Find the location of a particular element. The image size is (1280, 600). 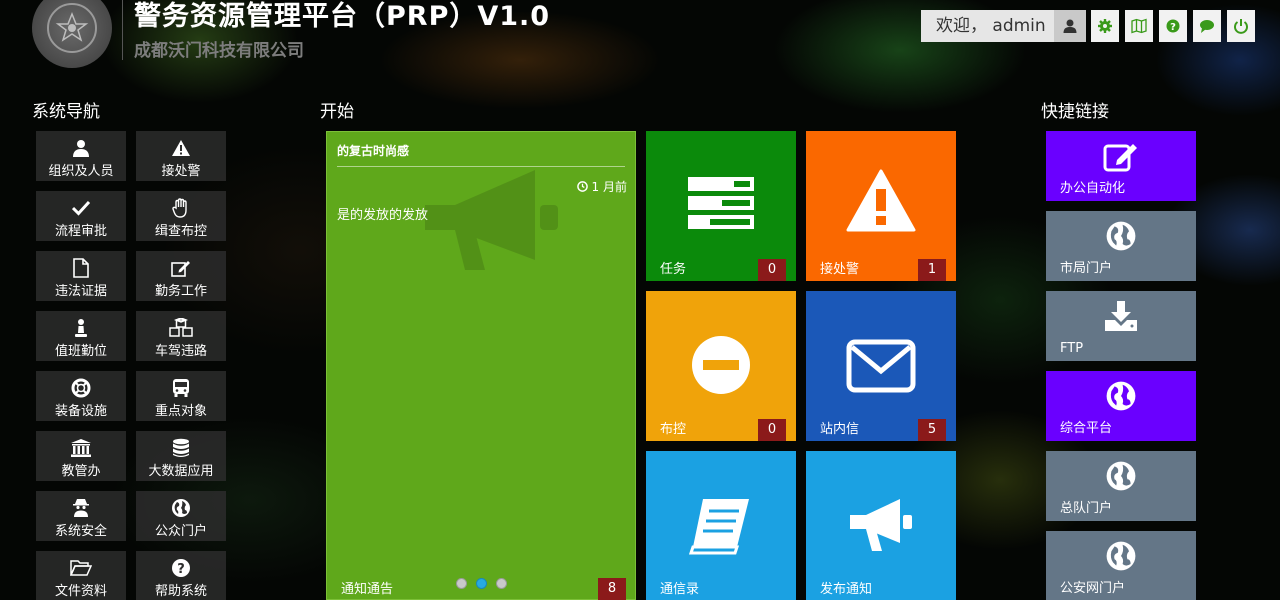

lifebuoy-icon is located at coordinates (81, 388).